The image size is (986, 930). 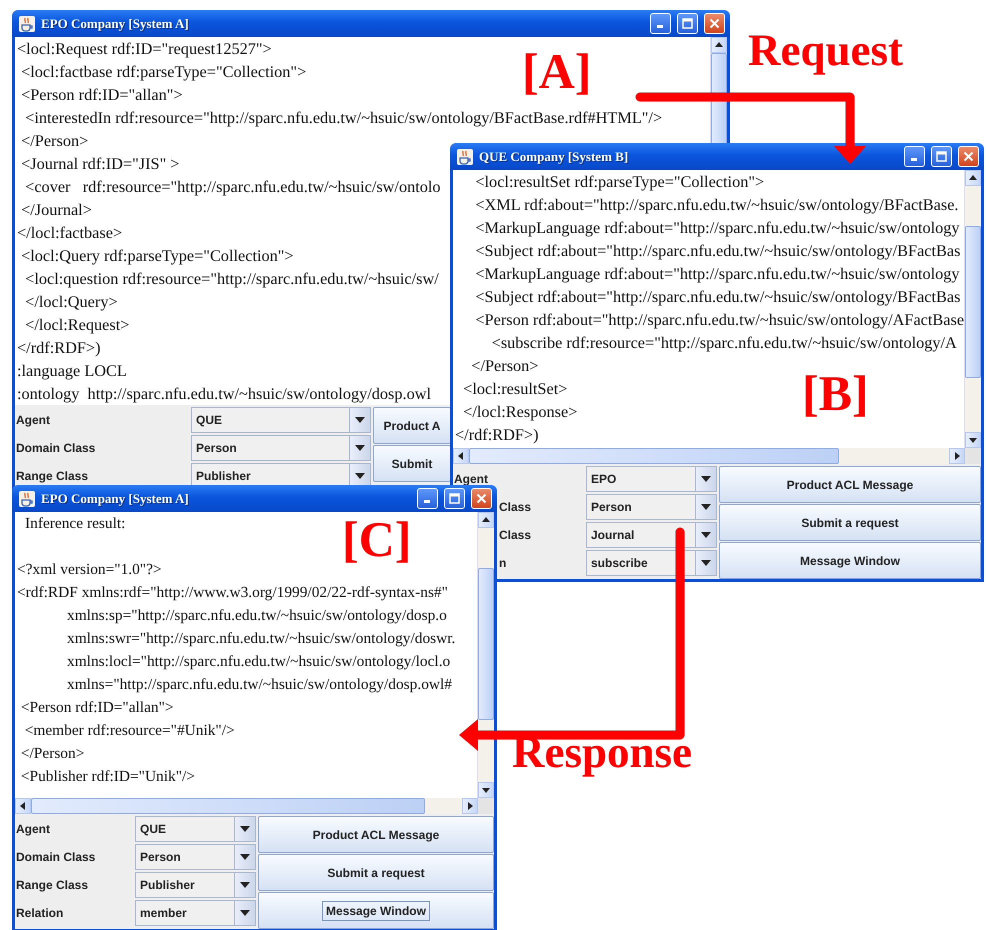 I want to click on code-line: <interestedIn rdf:resource="http://sparc.nfu.edu.tw/~hsuic/sw/ontology/BFactBase.rdf#HTML"/>, so click(x=343, y=118).